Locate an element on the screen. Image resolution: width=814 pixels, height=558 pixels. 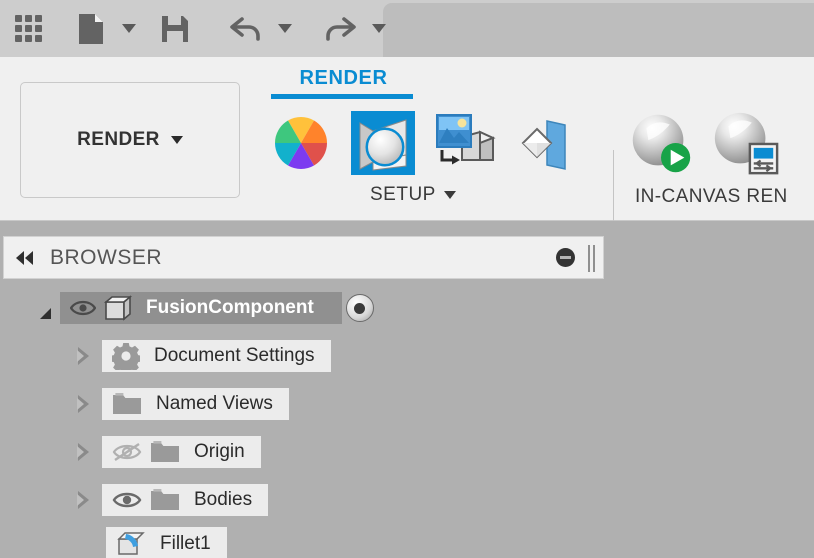
tree-row-body: Named Views is located at coordinates (195, 404).